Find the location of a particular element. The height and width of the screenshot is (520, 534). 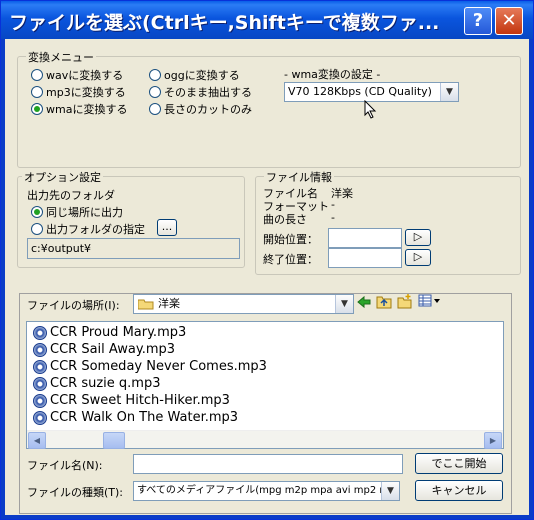

file-name: CCR Walk On The Water.mp3 is located at coordinates (144, 417).